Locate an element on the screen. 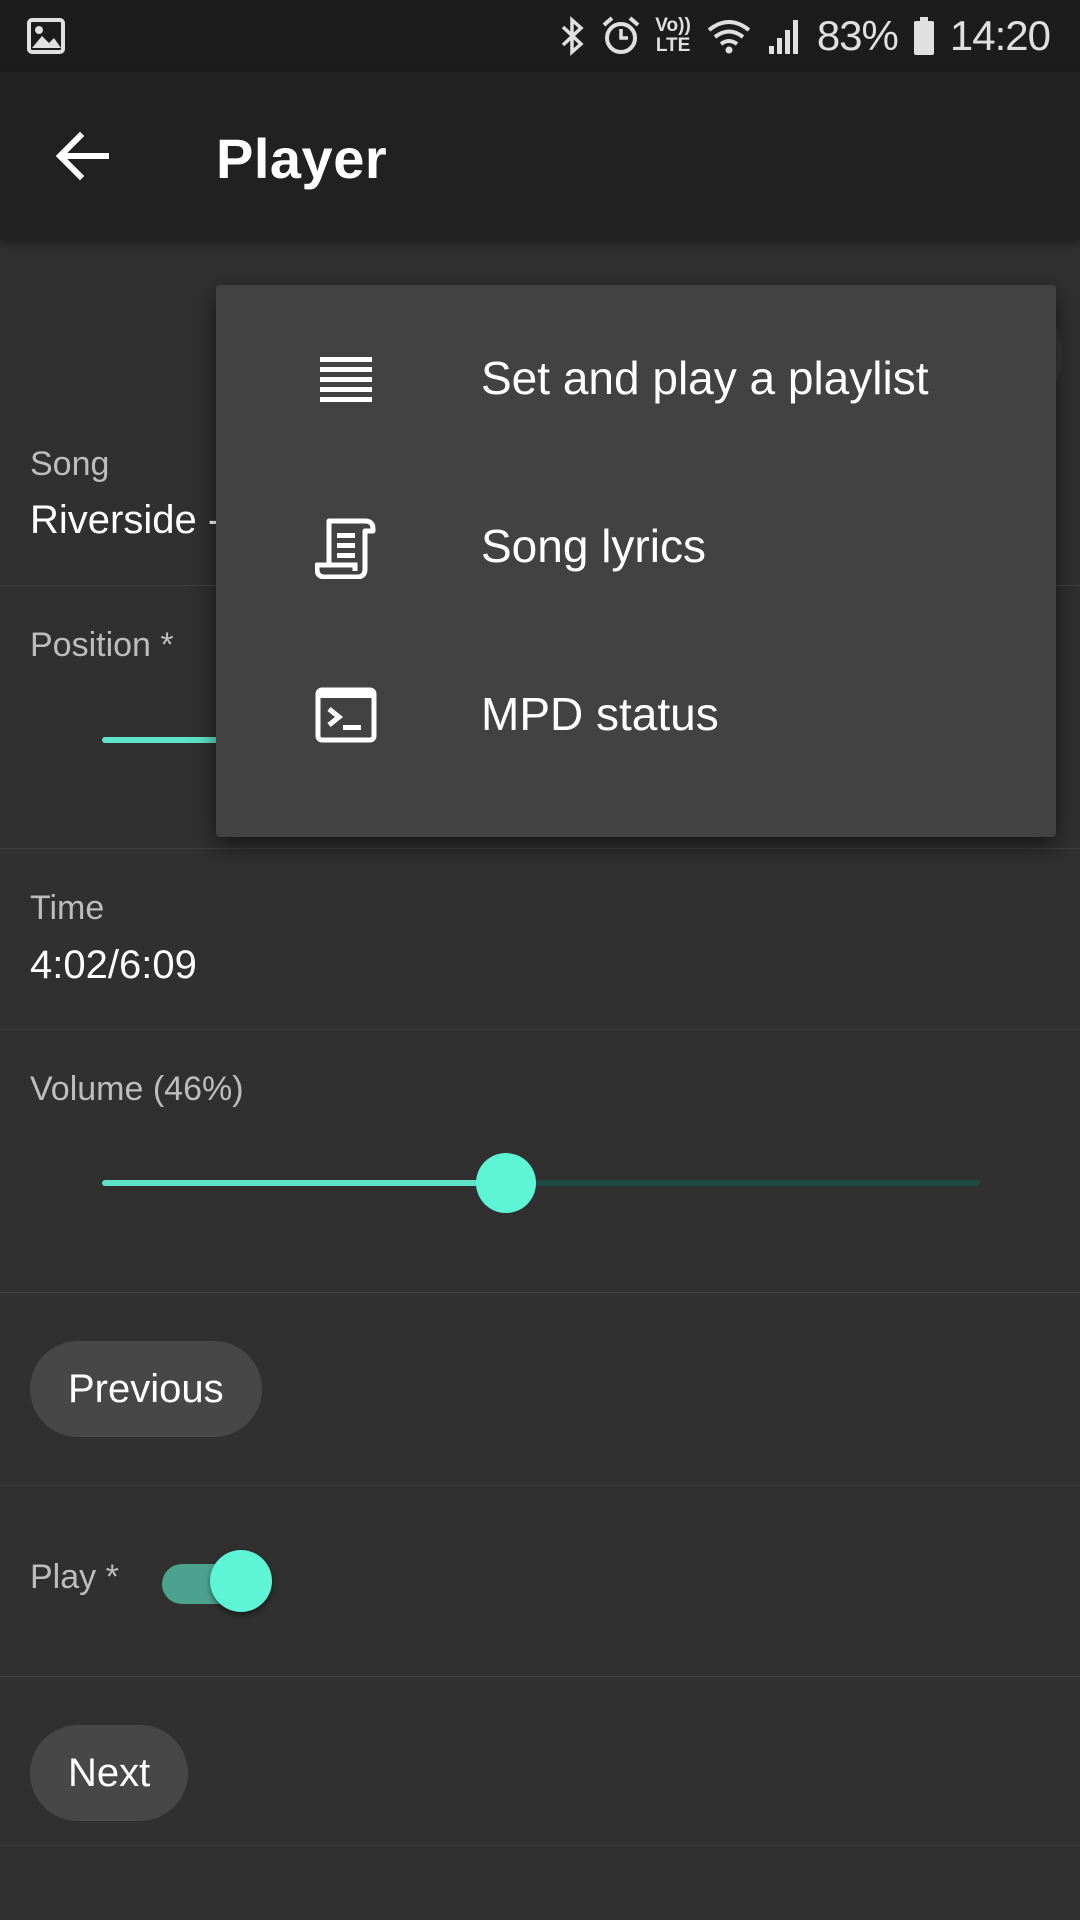  time-label: Time is located at coordinates (67, 908).